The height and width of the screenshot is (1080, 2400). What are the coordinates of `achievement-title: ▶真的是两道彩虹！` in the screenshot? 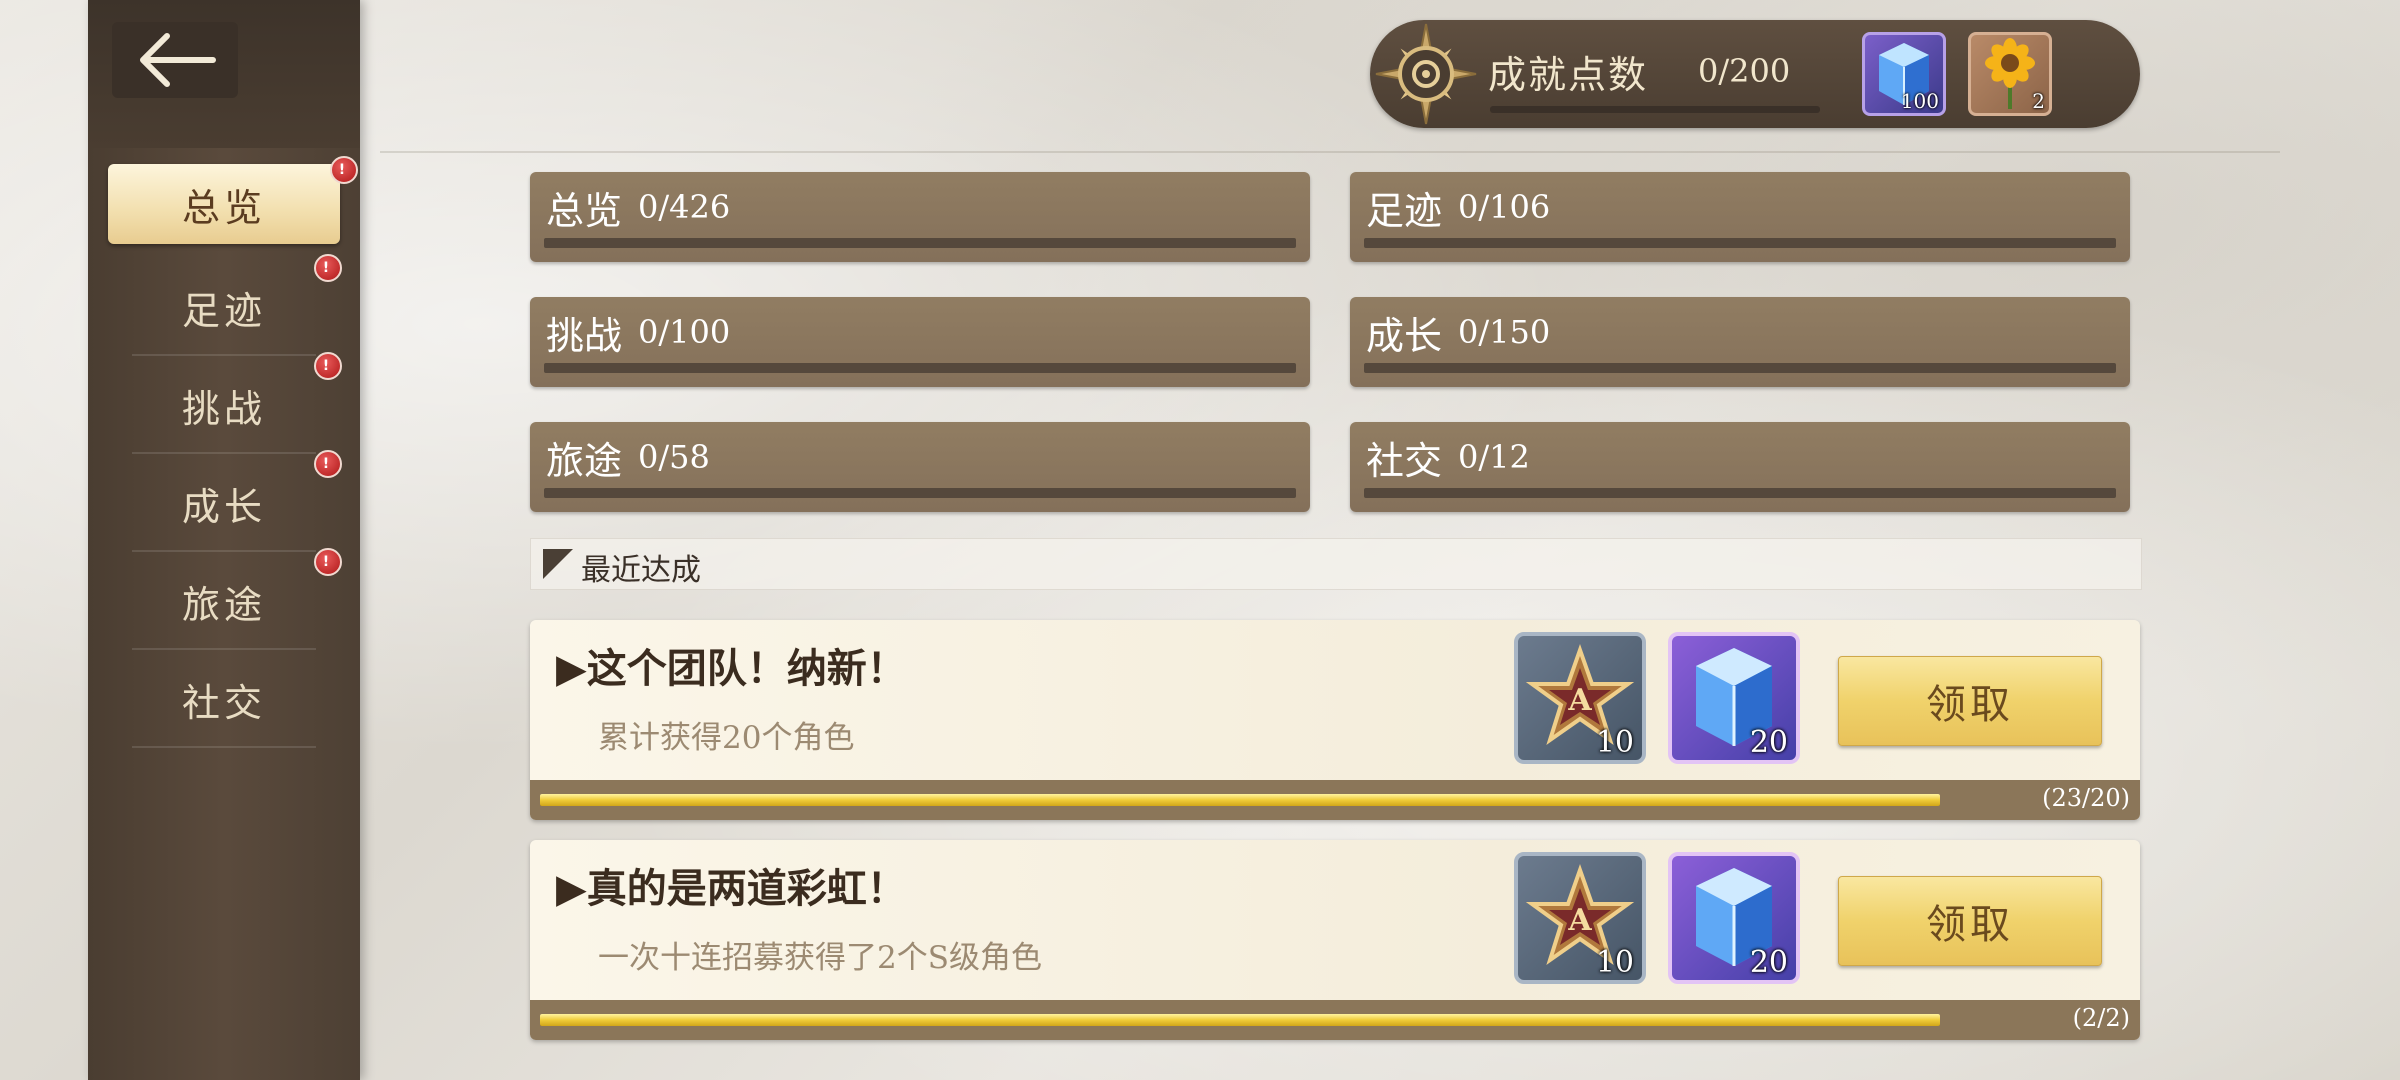 It's located at (731, 888).